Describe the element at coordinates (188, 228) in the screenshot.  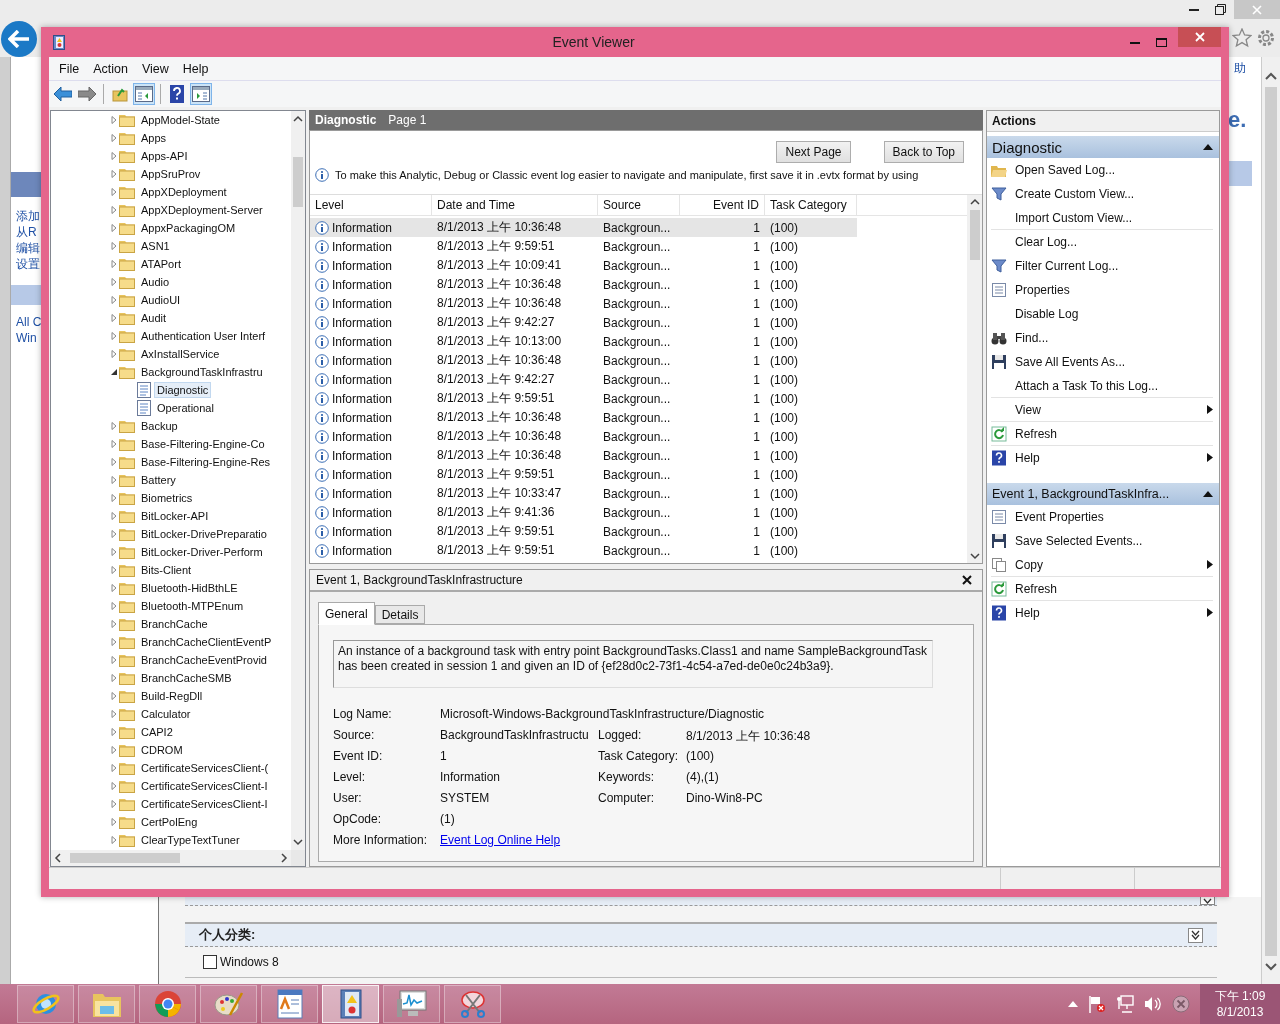
I see `tree-item: AppxPackagingOM` at that location.